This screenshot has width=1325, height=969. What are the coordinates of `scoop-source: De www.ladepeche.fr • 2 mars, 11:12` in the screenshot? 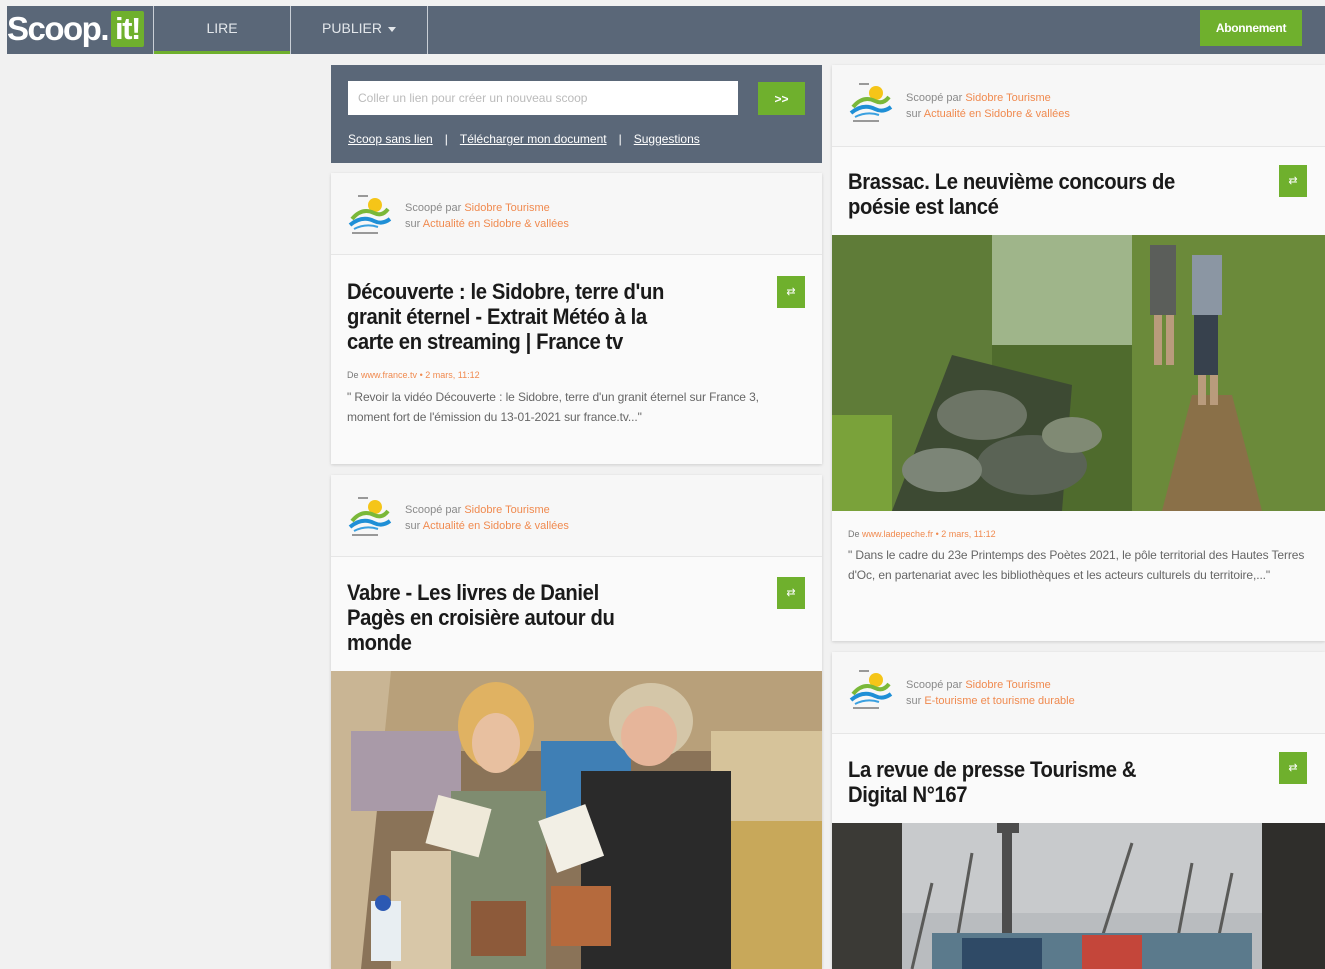 It's located at (922, 534).